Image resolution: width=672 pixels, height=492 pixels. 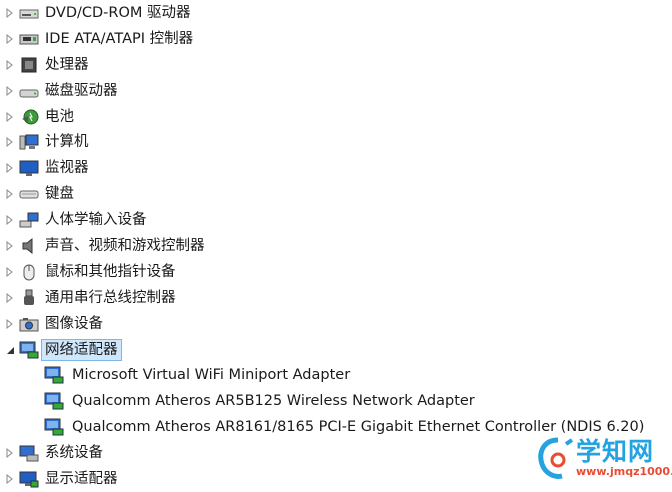 I want to click on hid-icon, so click(x=29, y=220).